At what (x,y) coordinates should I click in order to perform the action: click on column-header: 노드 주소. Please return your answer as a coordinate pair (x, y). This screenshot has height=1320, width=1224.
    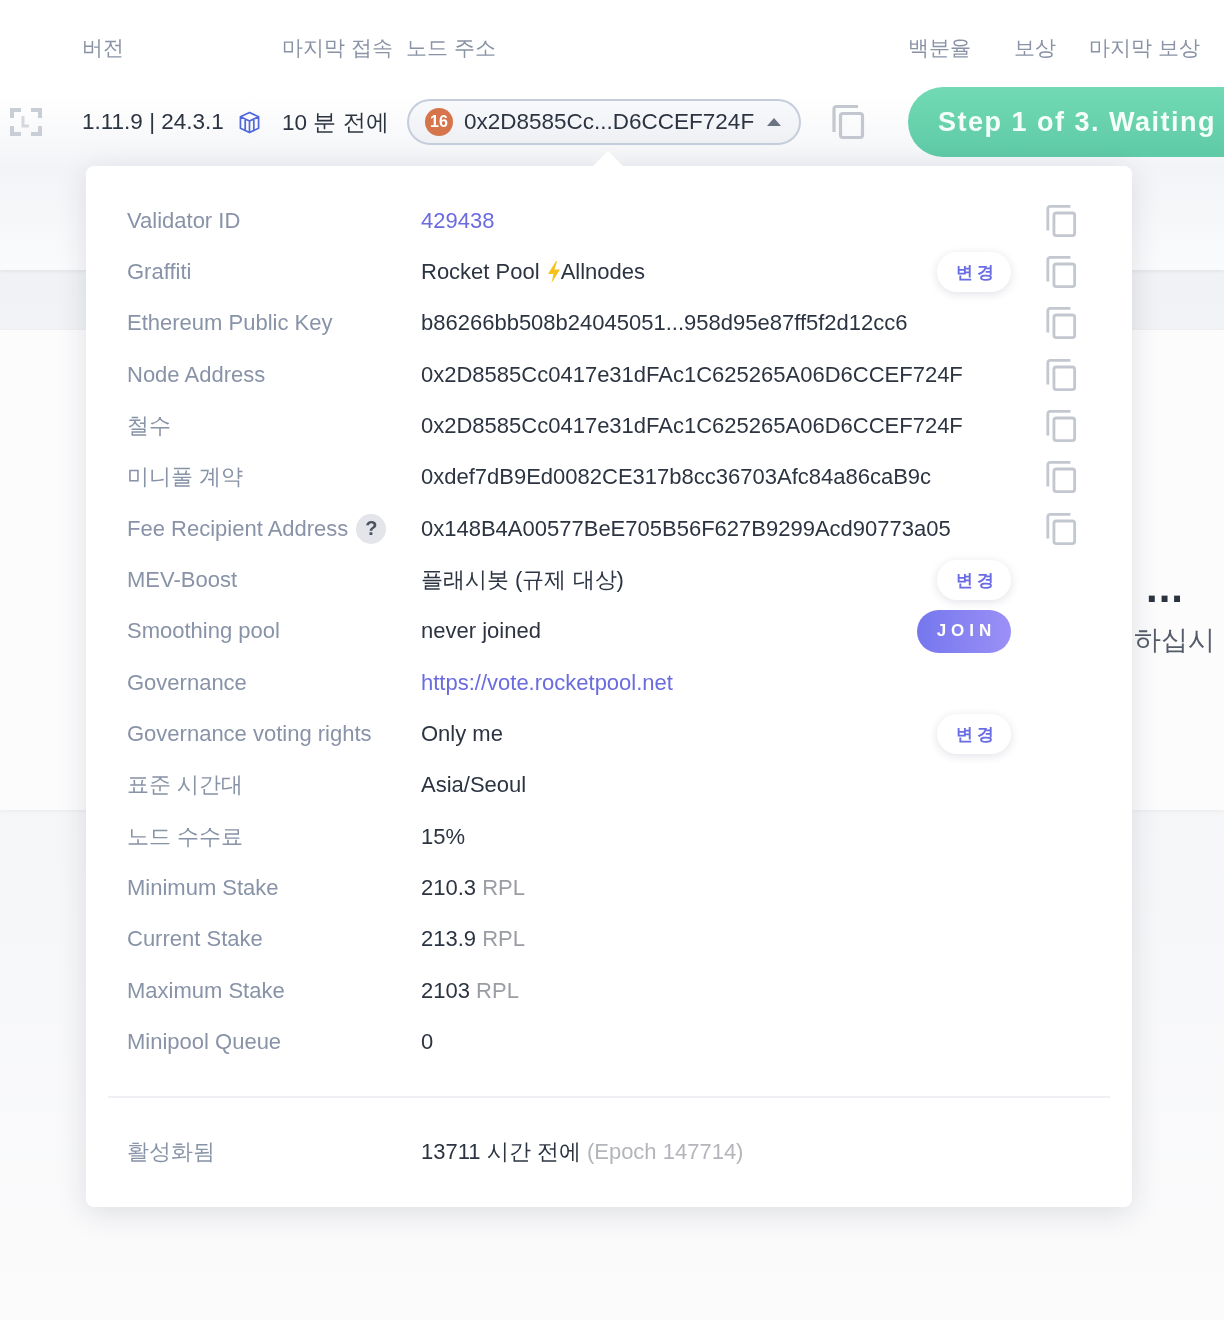
    Looking at the image, I should click on (451, 48).